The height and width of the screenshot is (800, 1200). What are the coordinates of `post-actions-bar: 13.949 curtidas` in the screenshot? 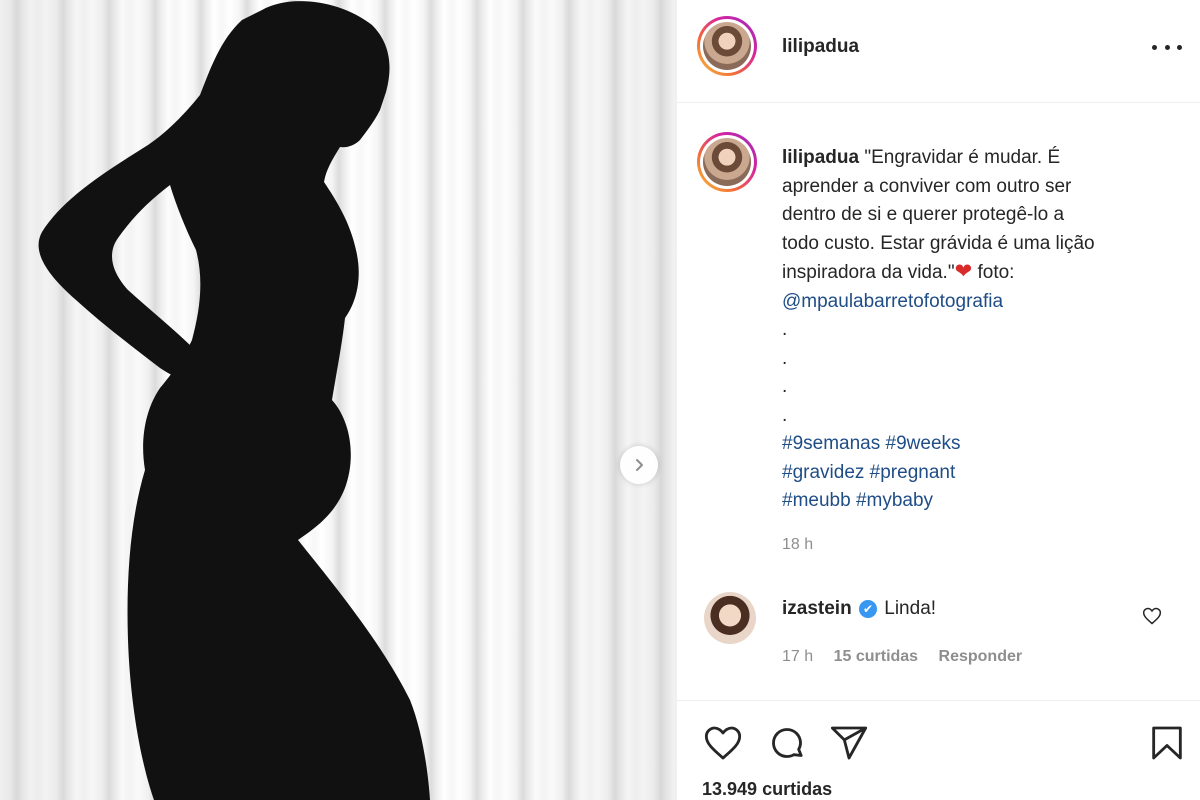 It's located at (938, 750).